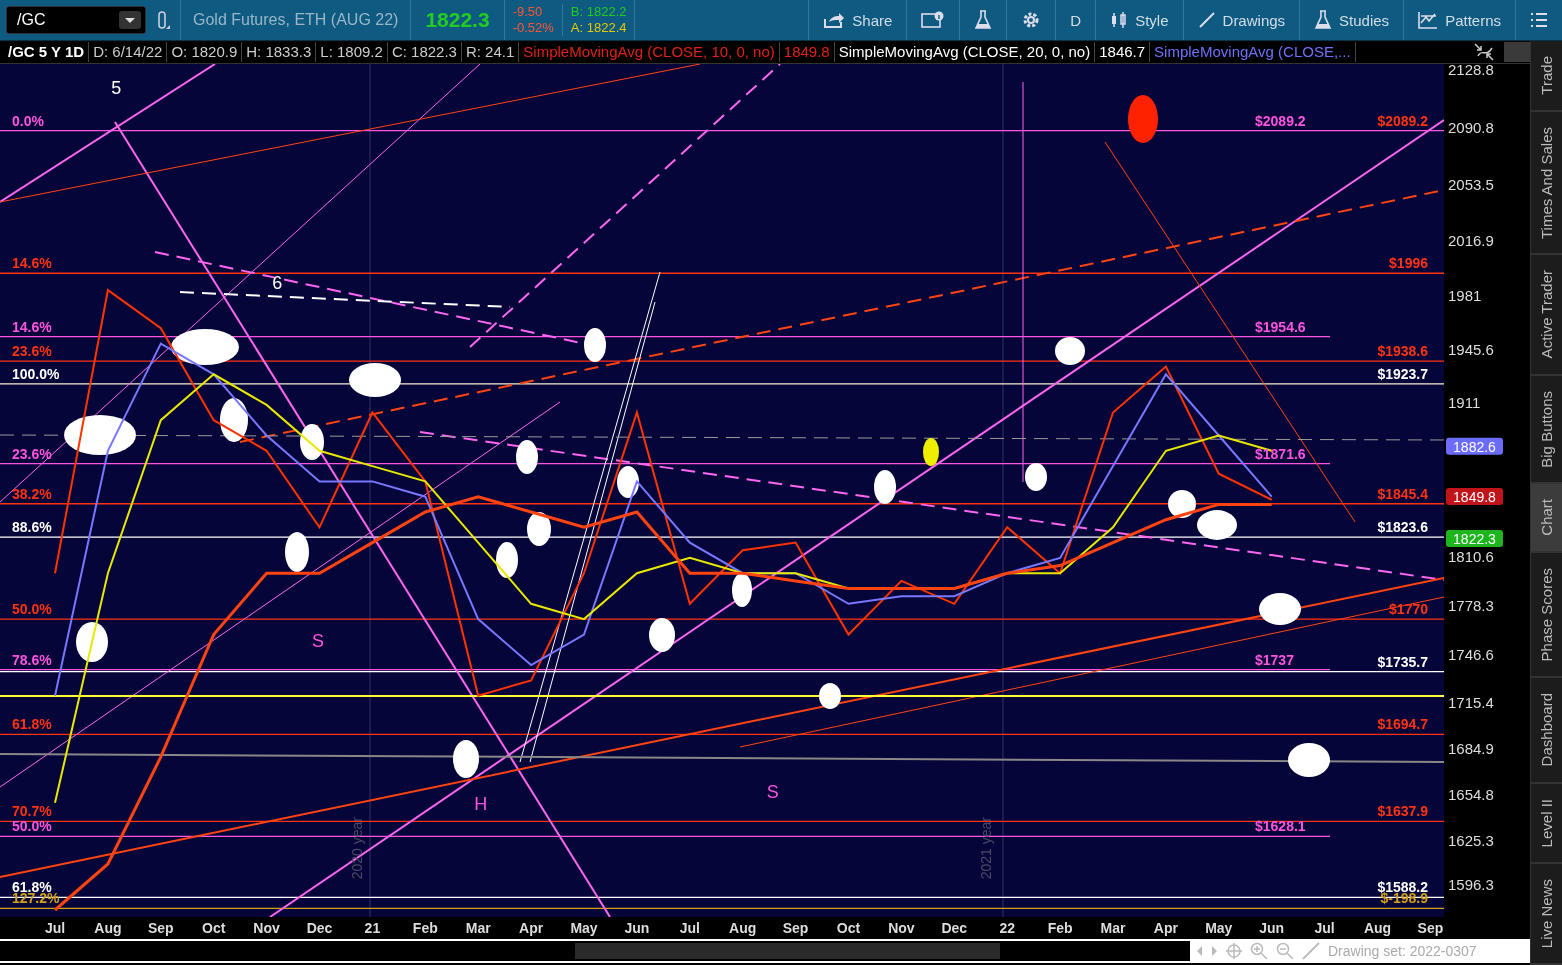 This screenshot has width=1562, height=965. What do you see at coordinates (1464, 403) in the screenshot?
I see `price-tick: 1911` at bounding box center [1464, 403].